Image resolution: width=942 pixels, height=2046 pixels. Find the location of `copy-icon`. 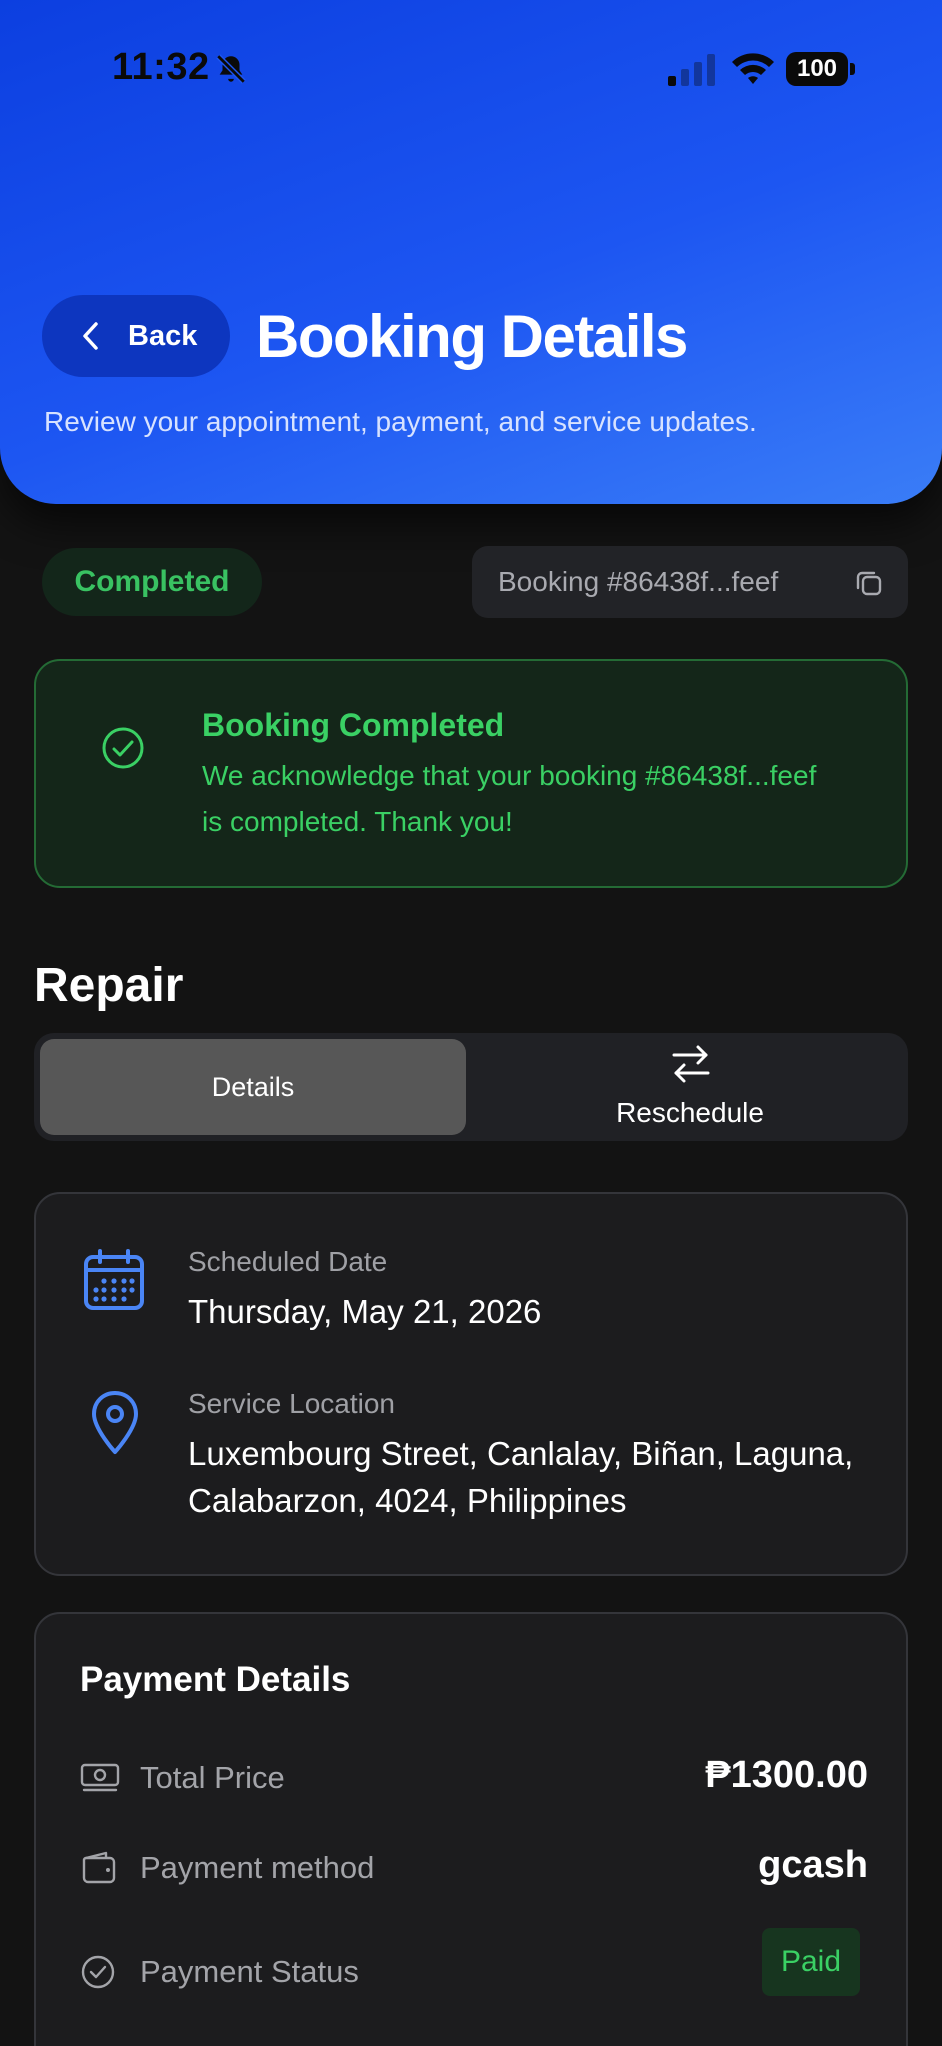

copy-icon is located at coordinates (869, 583).